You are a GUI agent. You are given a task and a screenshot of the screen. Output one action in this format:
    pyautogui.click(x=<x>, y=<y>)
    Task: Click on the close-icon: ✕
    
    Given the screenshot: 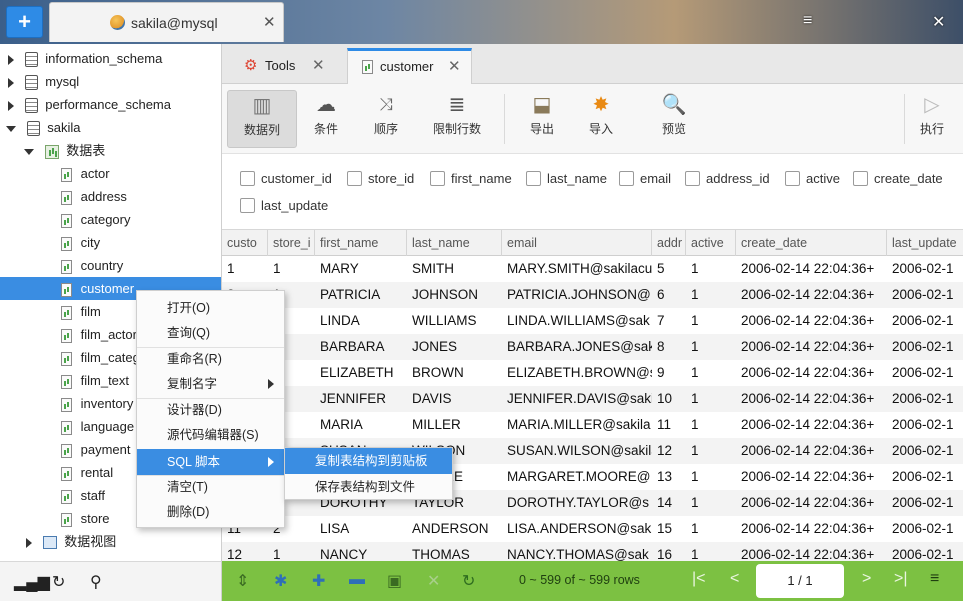 What is the action you would take?
    pyautogui.click(x=318, y=66)
    